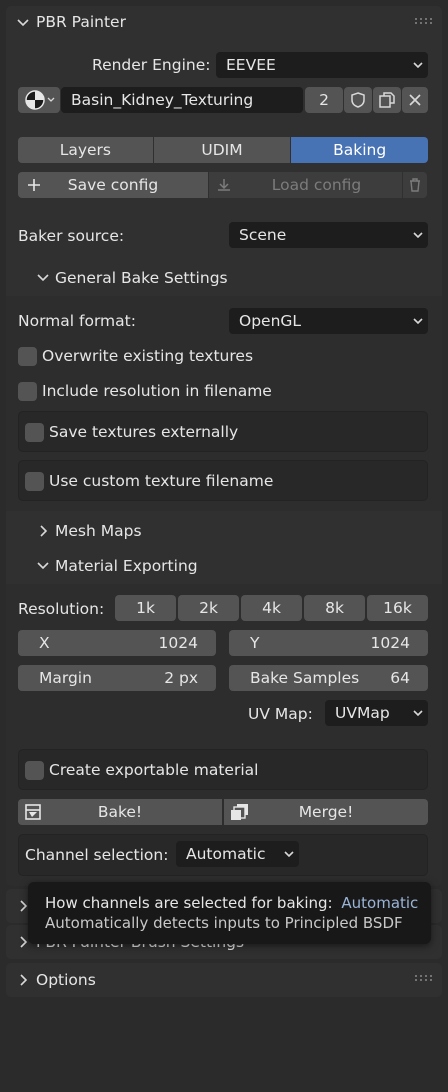 The image size is (448, 1092). I want to click on datablock-name: Basin_Kidney_Texturing, so click(162, 100).